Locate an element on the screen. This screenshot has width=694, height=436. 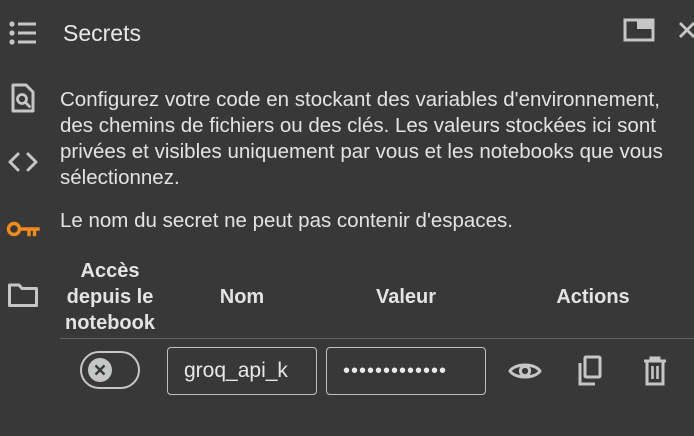
panel-title: Secrets is located at coordinates (102, 33).